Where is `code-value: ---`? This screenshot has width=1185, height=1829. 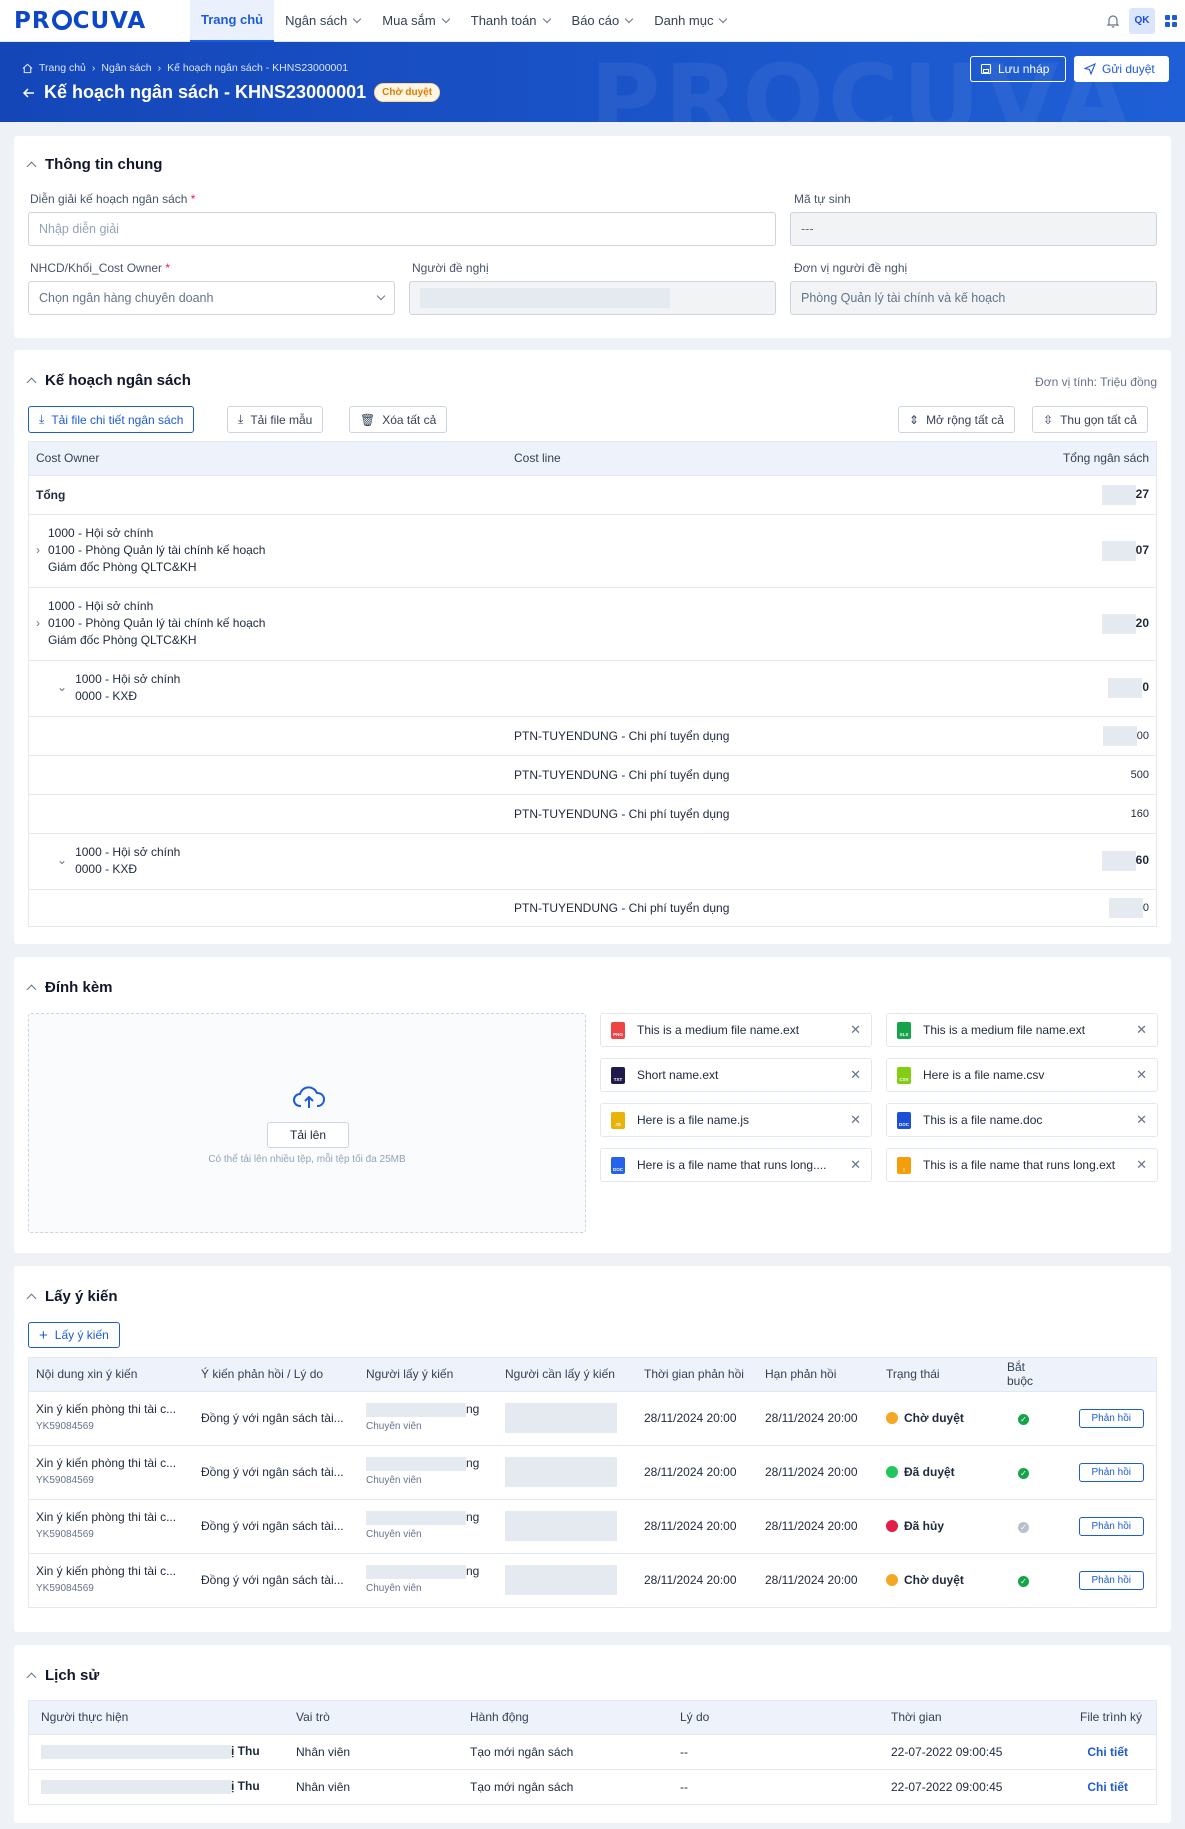
code-value: --- is located at coordinates (807, 229).